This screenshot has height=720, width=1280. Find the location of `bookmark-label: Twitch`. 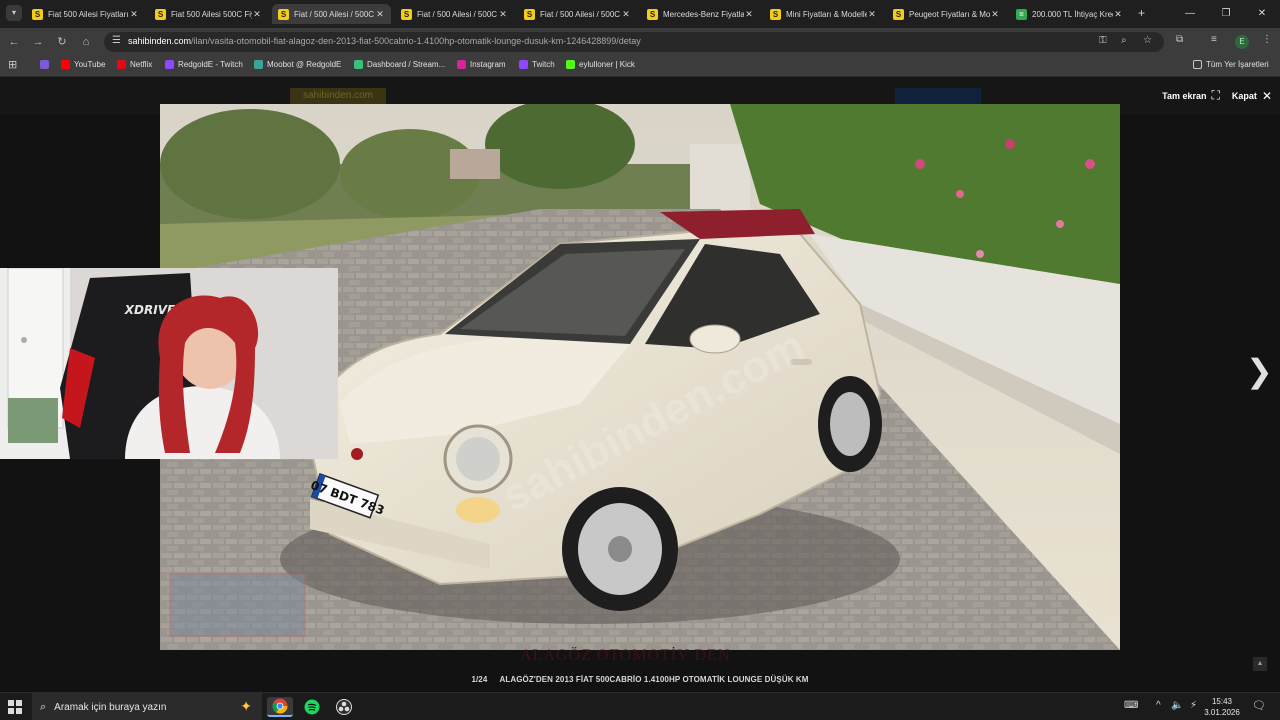

bookmark-label: Twitch is located at coordinates (543, 64).